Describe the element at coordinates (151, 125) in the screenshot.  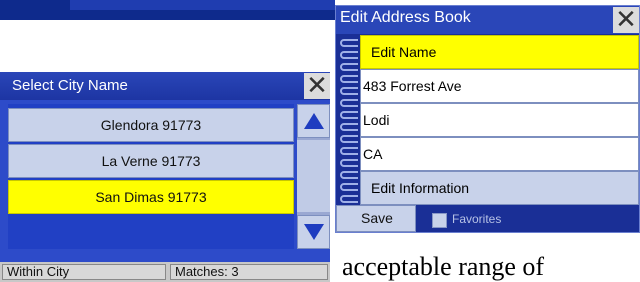
I see `city-item-glendora: Glendora 91773` at that location.